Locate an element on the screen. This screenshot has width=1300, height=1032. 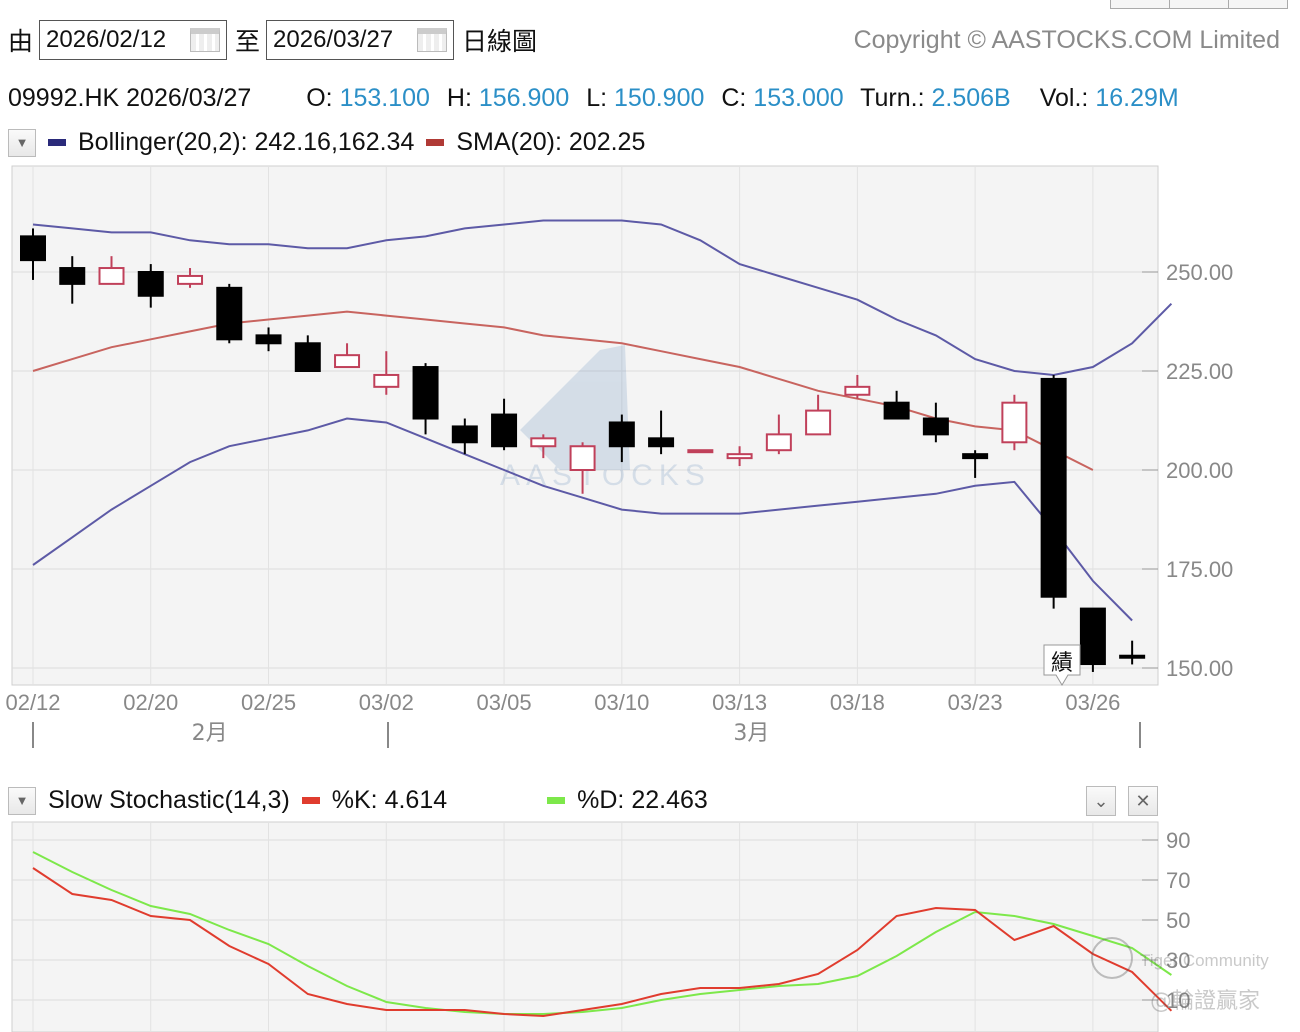
x-tick-label: 02/25 is located at coordinates (268, 702).